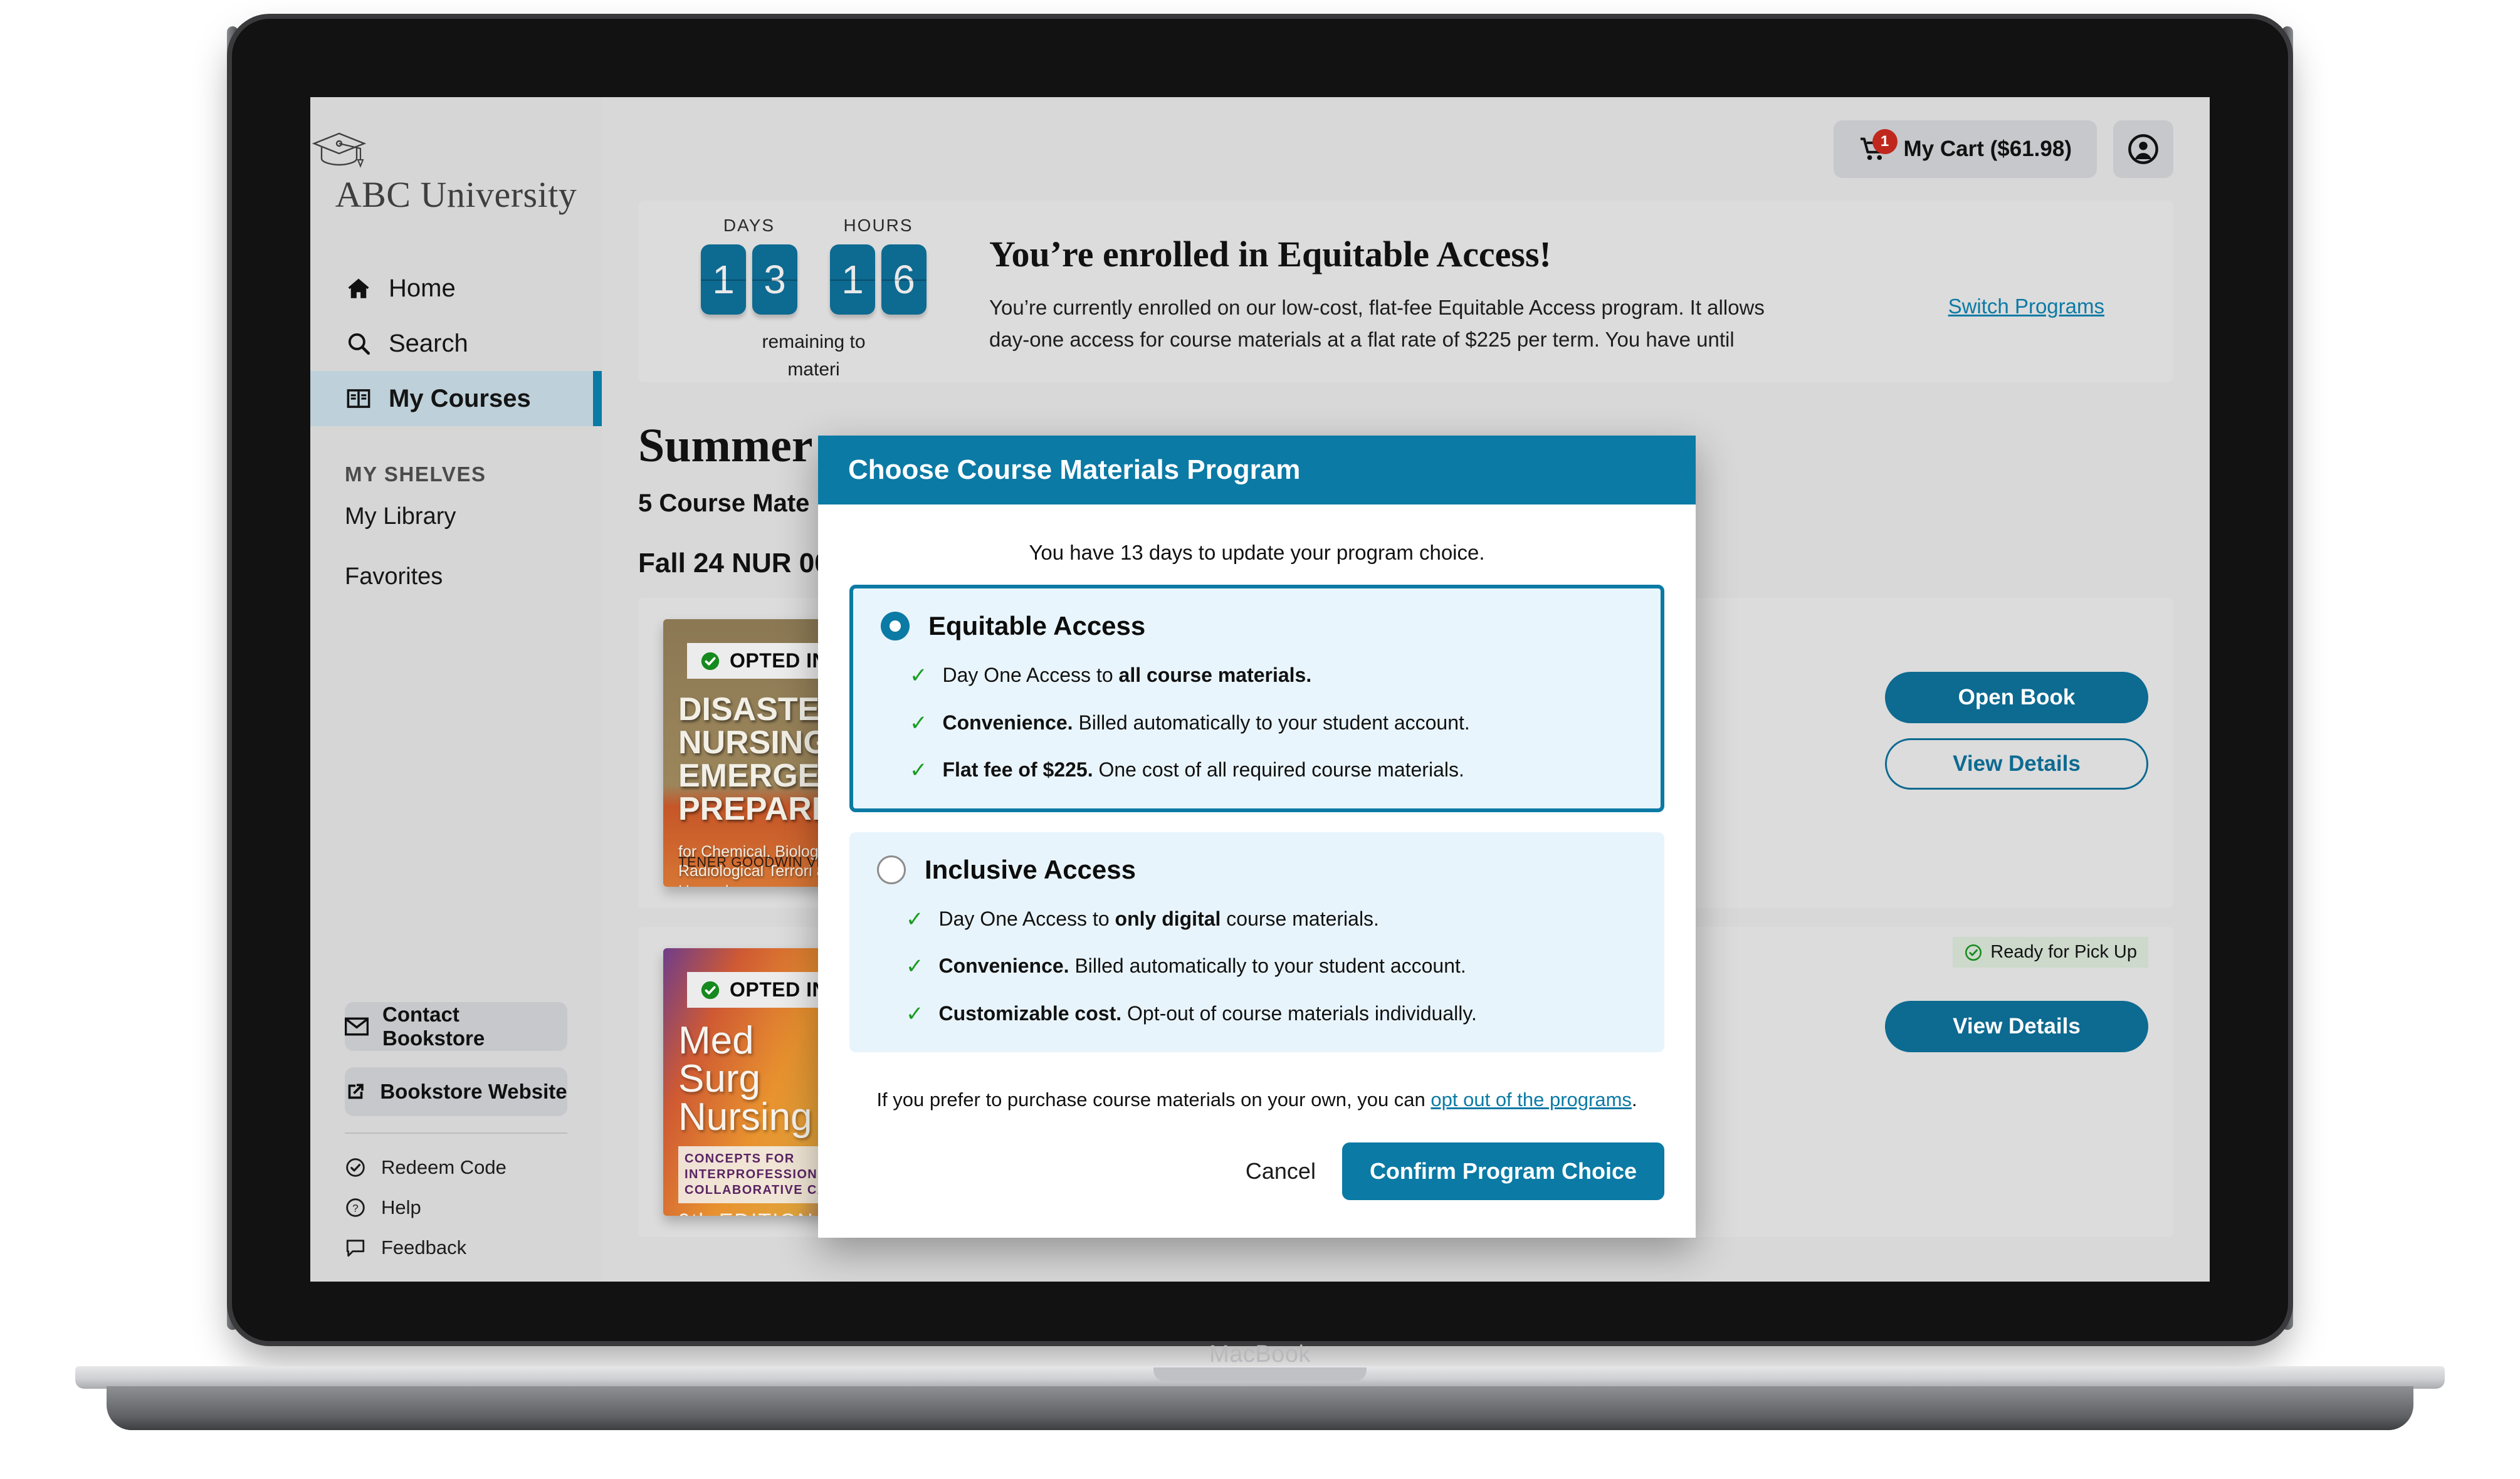 Image resolution: width=2520 pixels, height=1479 pixels. What do you see at coordinates (711, 661) in the screenshot?
I see `check-circle-filled-icon` at bounding box center [711, 661].